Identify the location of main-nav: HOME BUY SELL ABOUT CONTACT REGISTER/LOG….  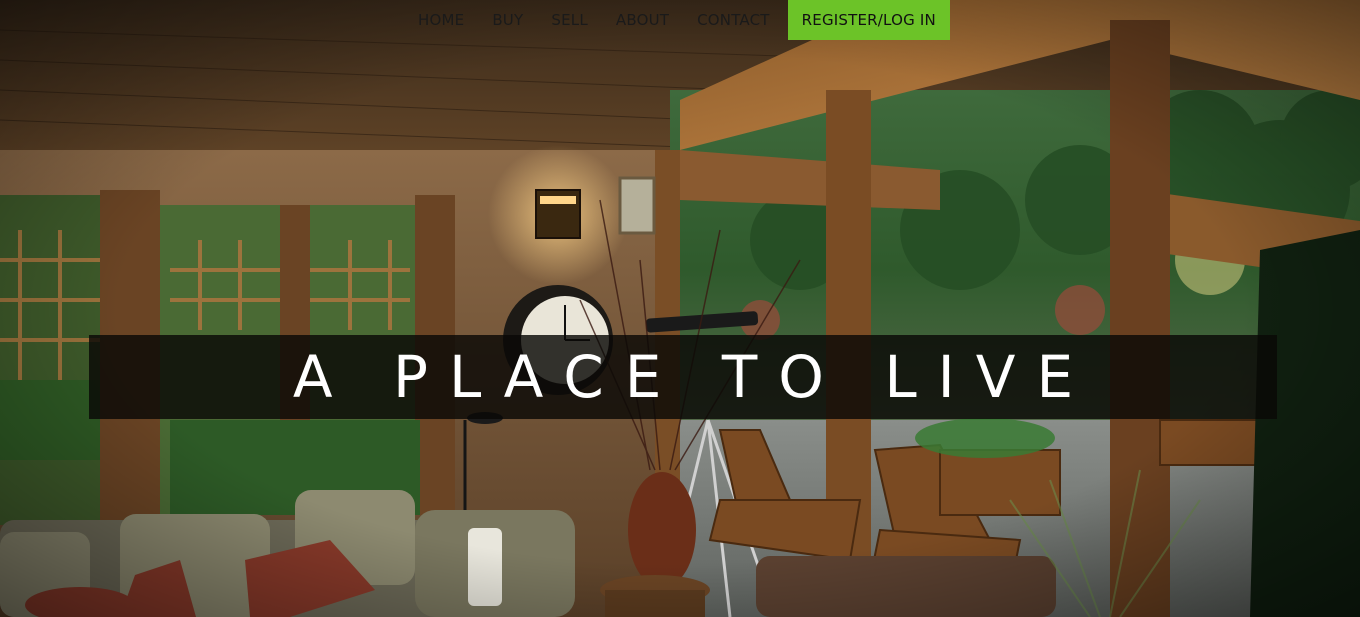
(677, 20).